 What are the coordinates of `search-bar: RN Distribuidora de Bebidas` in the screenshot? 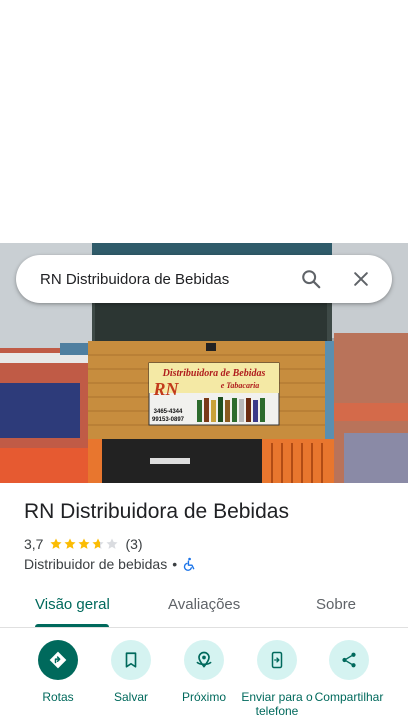 It's located at (204, 279).